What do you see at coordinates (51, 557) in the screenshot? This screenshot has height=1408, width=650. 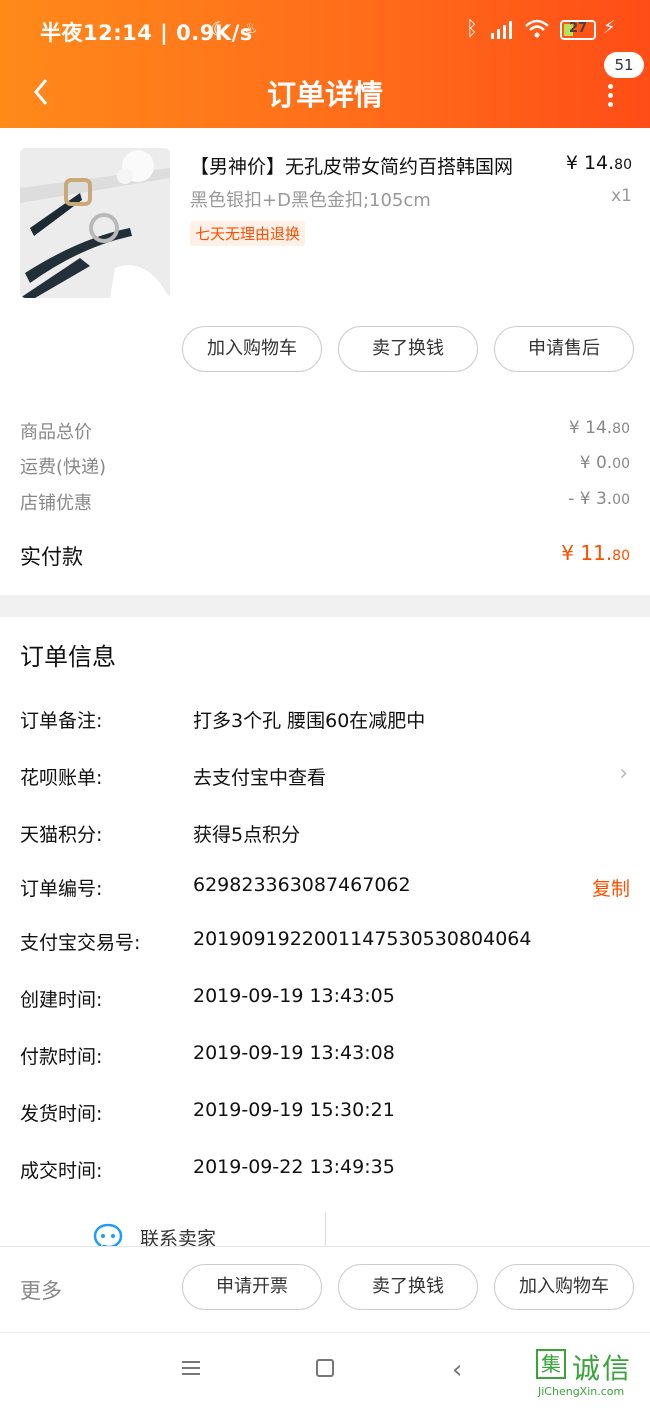 I see `paid-label: 实付款` at bounding box center [51, 557].